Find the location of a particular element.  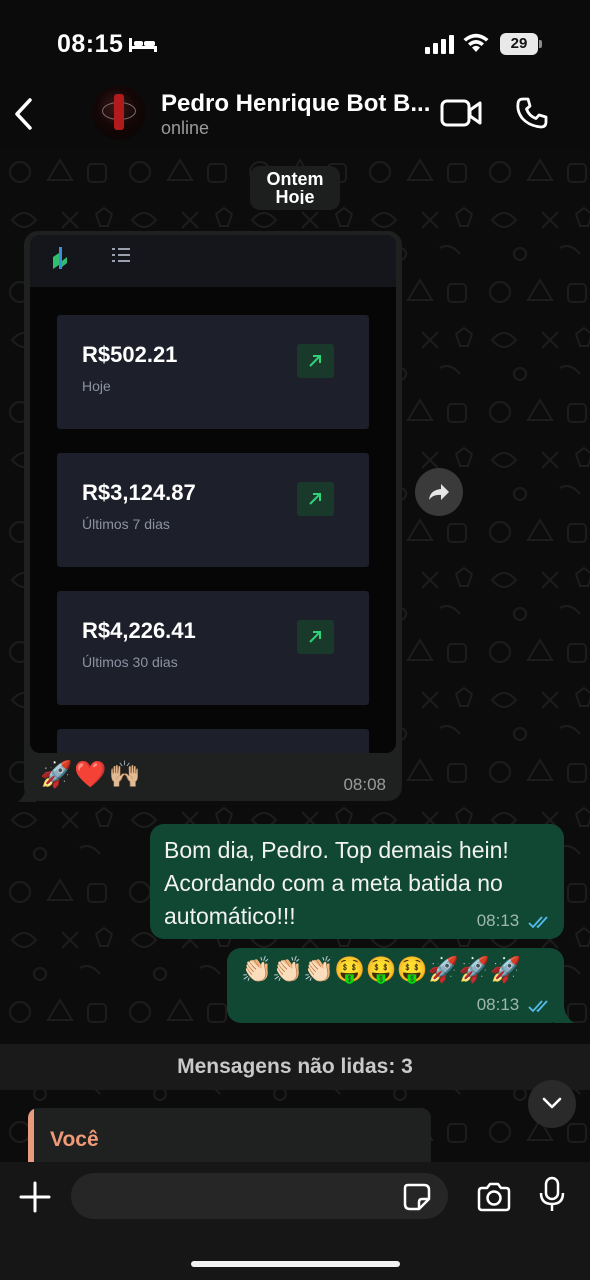

stat-card-7-days: R$3,124.87 Últimos 7 dias is located at coordinates (213, 510).